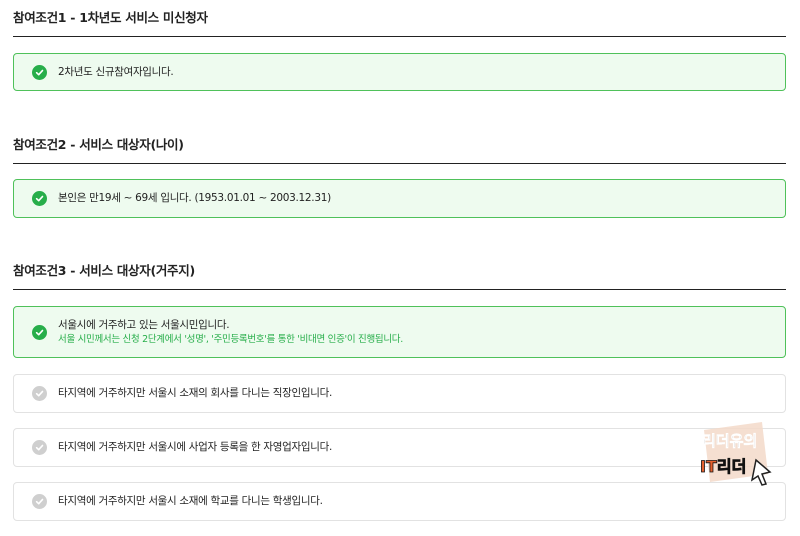 Image resolution: width=800 pixels, height=536 pixels. I want to click on condition-3-title: 참여조건3 - 서비스 대상자(거주지), so click(399, 276).